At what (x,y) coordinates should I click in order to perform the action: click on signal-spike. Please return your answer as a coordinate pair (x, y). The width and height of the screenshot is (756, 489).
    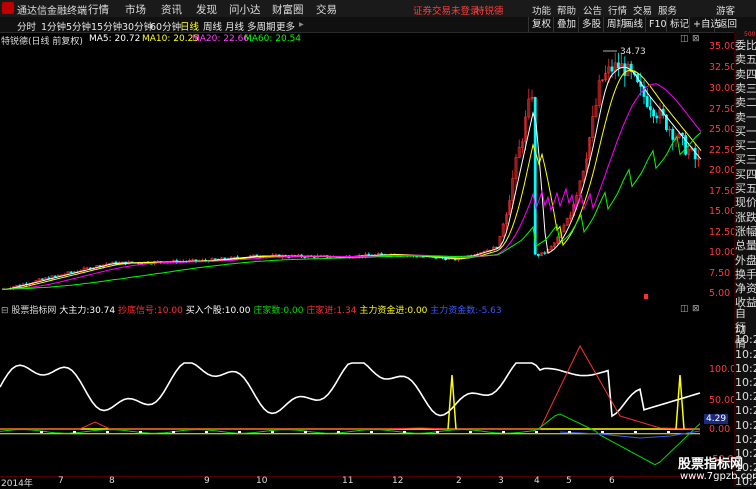
    Looking at the image, I should click on (680, 402).